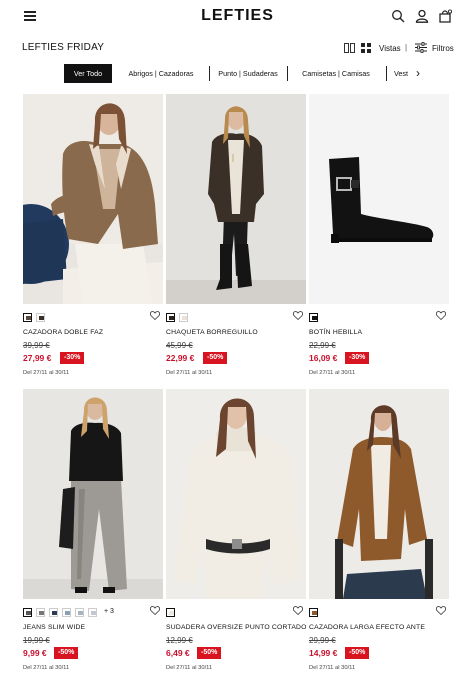 This screenshot has height=683, width=475. What do you see at coordinates (248, 73) in the screenshot?
I see `tab-punto-sudaderas: Punto | Sudaderas` at bounding box center [248, 73].